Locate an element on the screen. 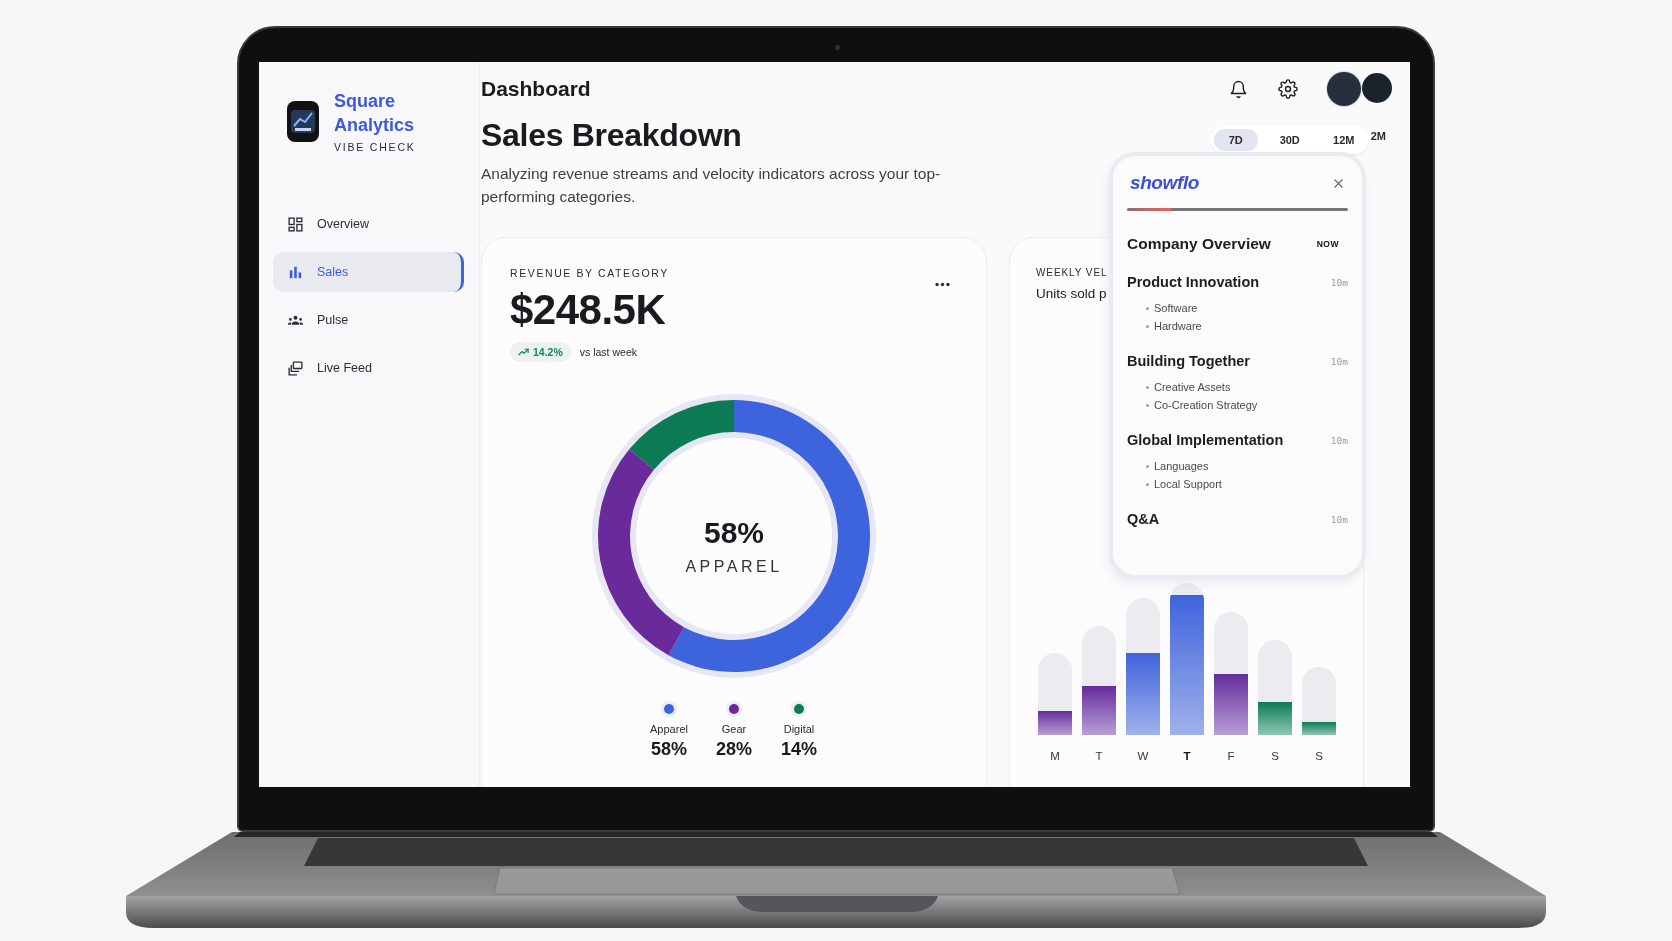 The width and height of the screenshot is (1672, 941). card-label: REVENUE BY CATEGORY is located at coordinates (589, 273).